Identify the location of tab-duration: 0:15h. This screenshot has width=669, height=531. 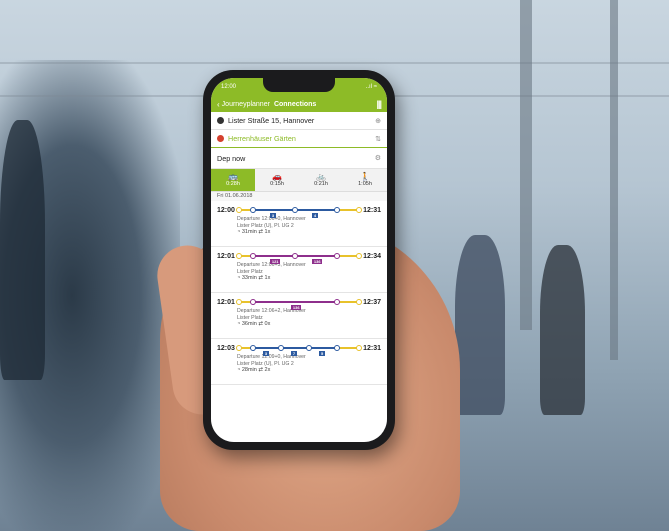
(277, 184).